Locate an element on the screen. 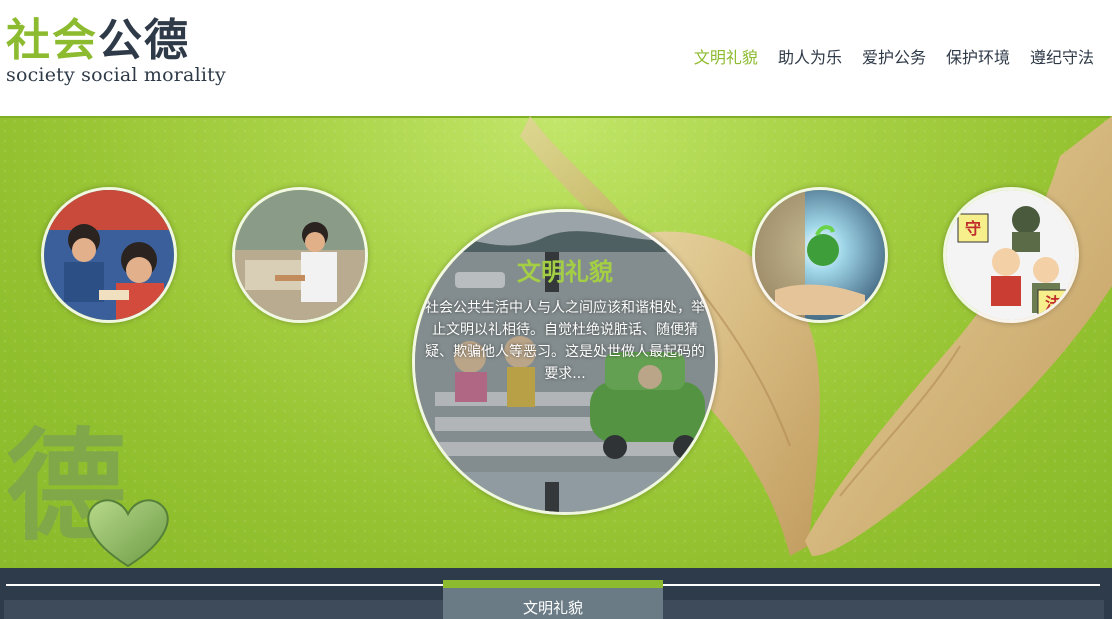 This screenshot has width=1112, height=619. site-logo: 社会公德 society social morality is located at coordinates (116, 50).